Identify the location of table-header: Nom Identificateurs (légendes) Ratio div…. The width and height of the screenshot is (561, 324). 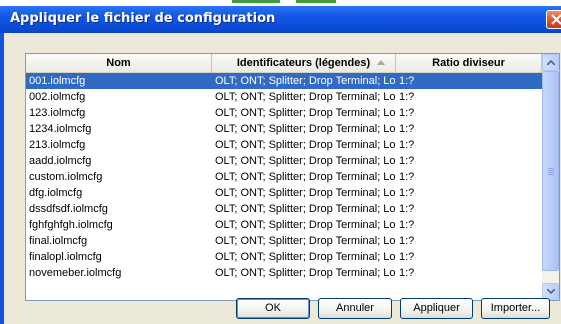
(284, 63).